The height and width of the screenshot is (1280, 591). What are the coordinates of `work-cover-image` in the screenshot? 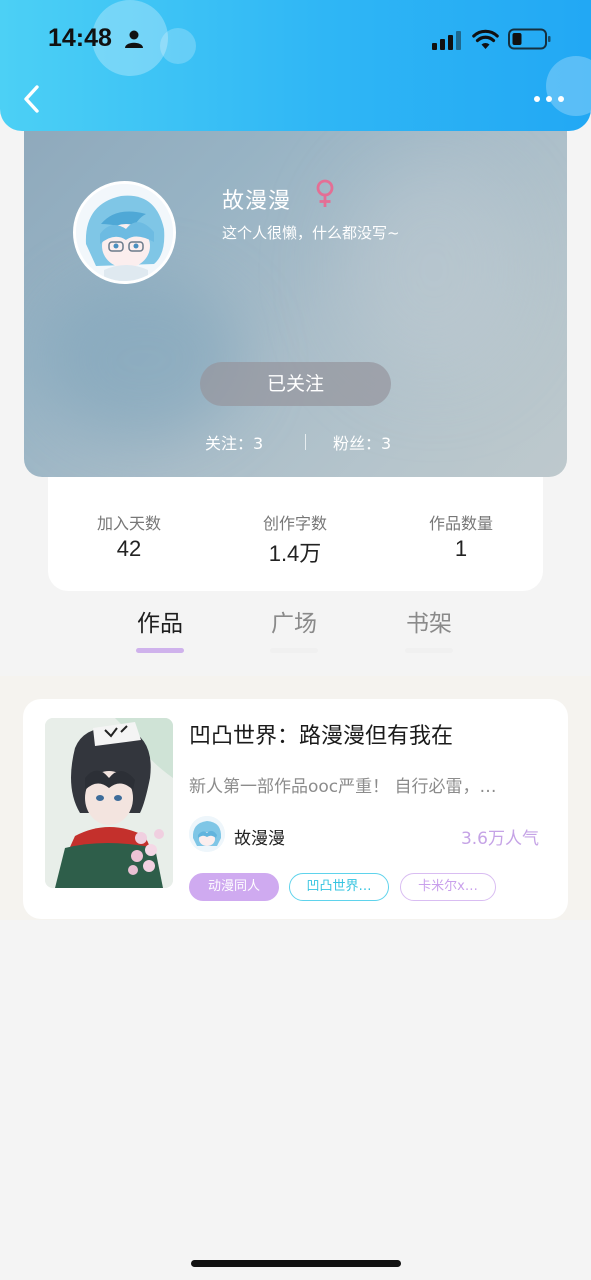 It's located at (109, 803).